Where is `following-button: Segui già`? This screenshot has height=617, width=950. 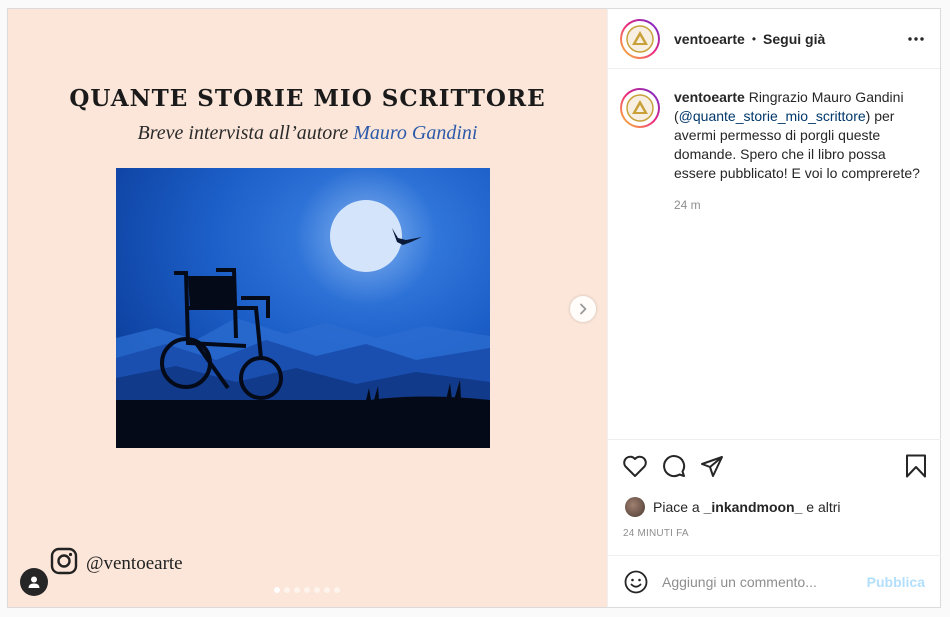
following-button: Segui già is located at coordinates (794, 39).